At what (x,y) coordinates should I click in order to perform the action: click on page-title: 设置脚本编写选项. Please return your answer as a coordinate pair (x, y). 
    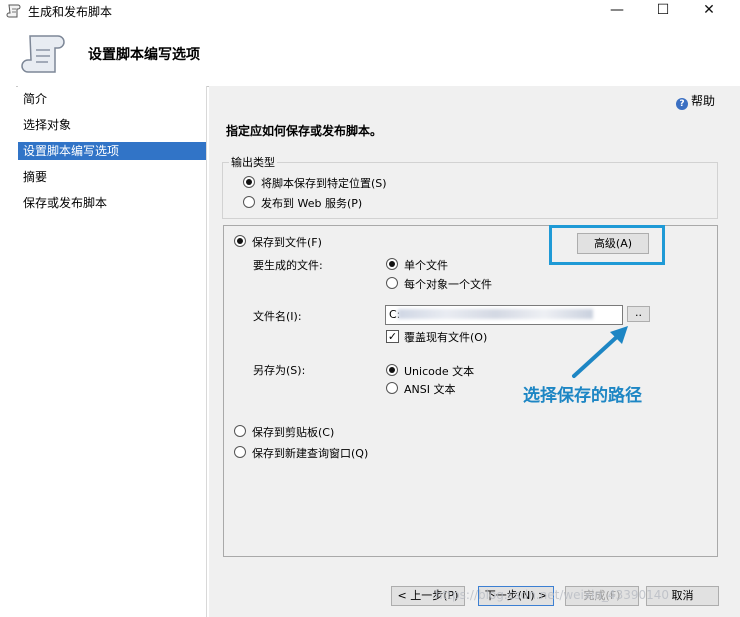
    Looking at the image, I should click on (144, 55).